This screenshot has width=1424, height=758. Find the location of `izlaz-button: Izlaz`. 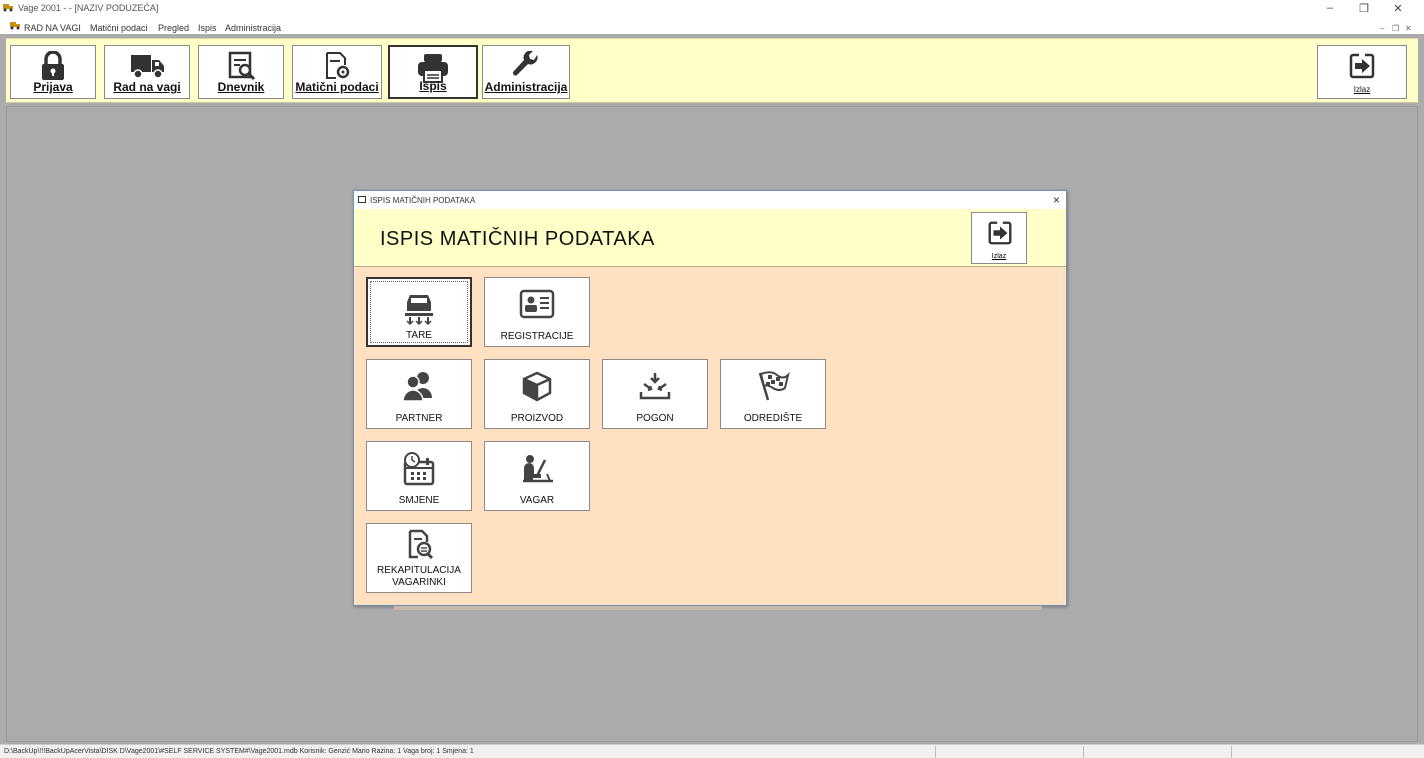

izlaz-button: Izlaz is located at coordinates (1362, 72).